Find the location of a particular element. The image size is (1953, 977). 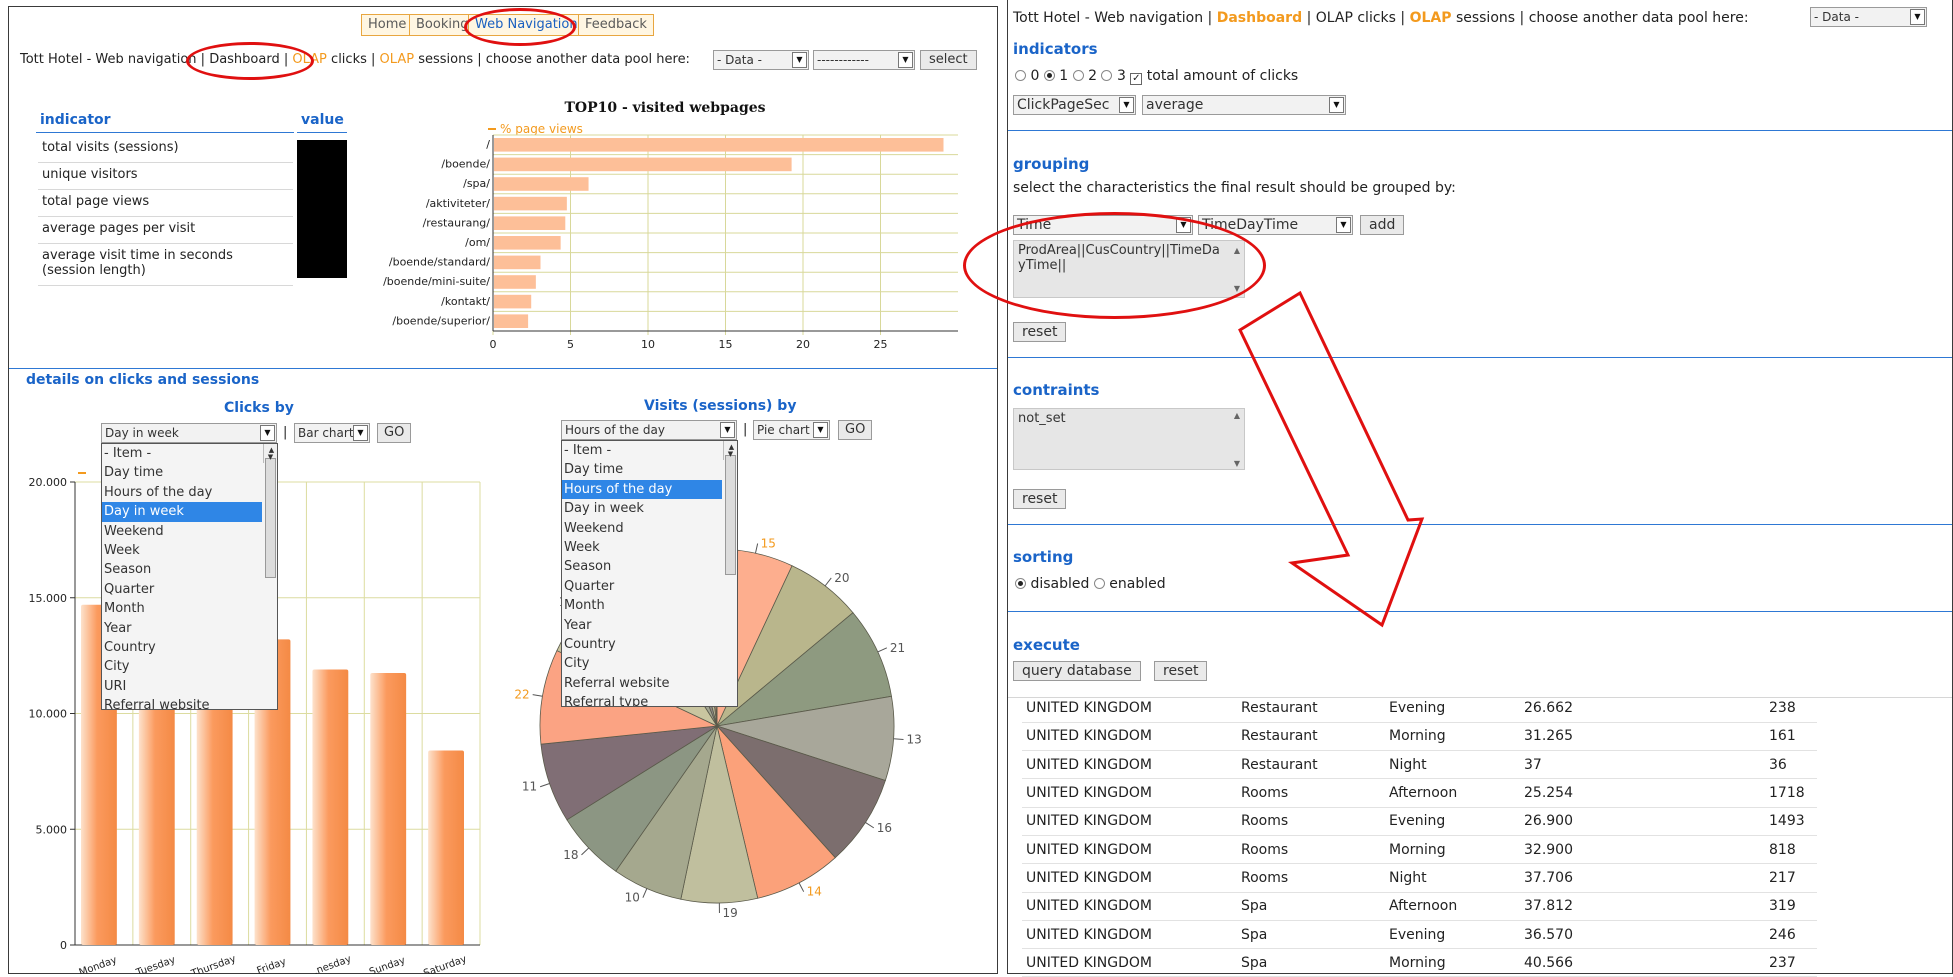

table-cell: Night is located at coordinates (1452, 878).